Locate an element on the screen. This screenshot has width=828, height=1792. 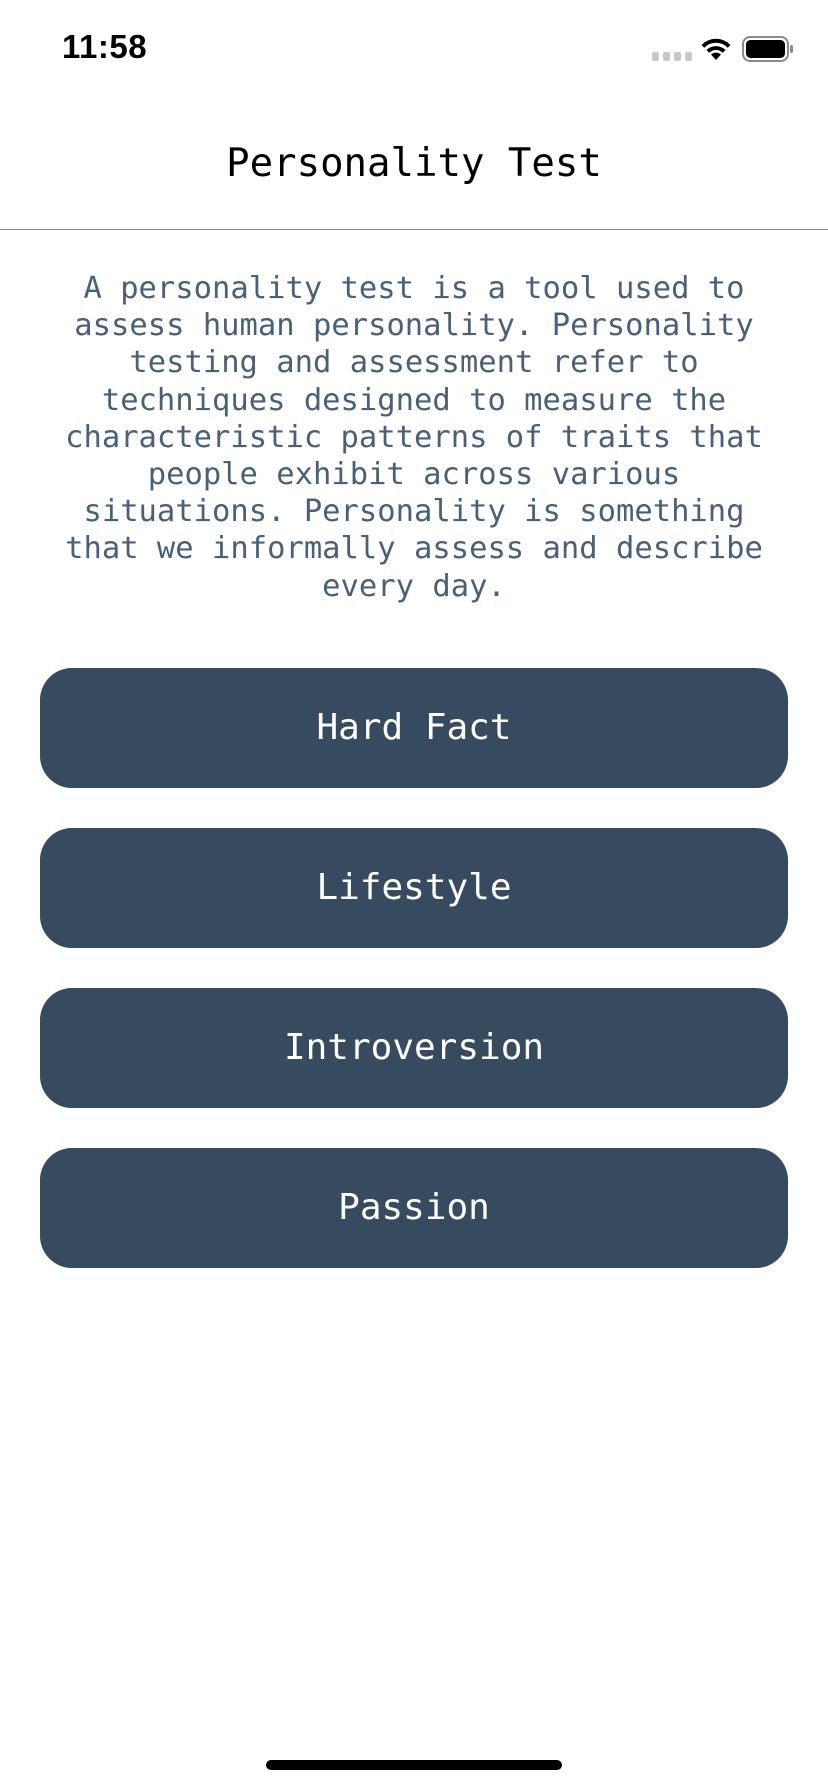
battery-icon is located at coordinates (767, 49).